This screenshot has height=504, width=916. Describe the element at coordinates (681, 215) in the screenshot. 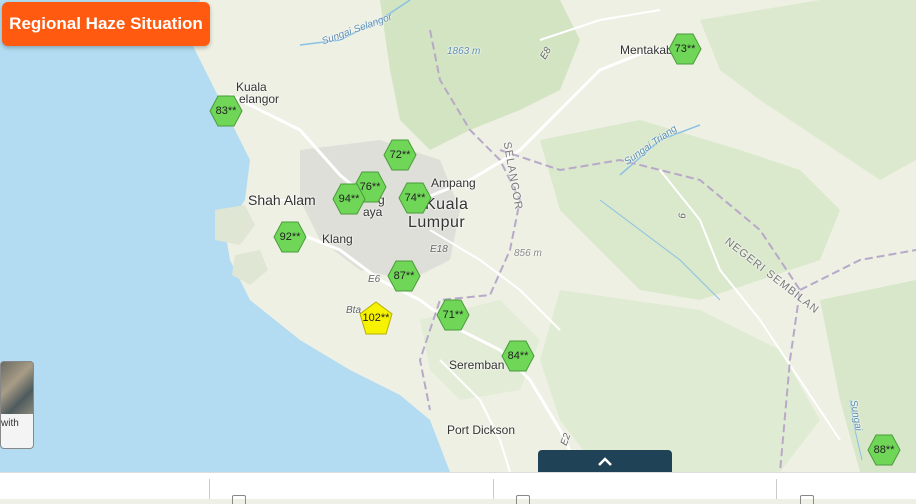

I see `road-9: 9` at that location.